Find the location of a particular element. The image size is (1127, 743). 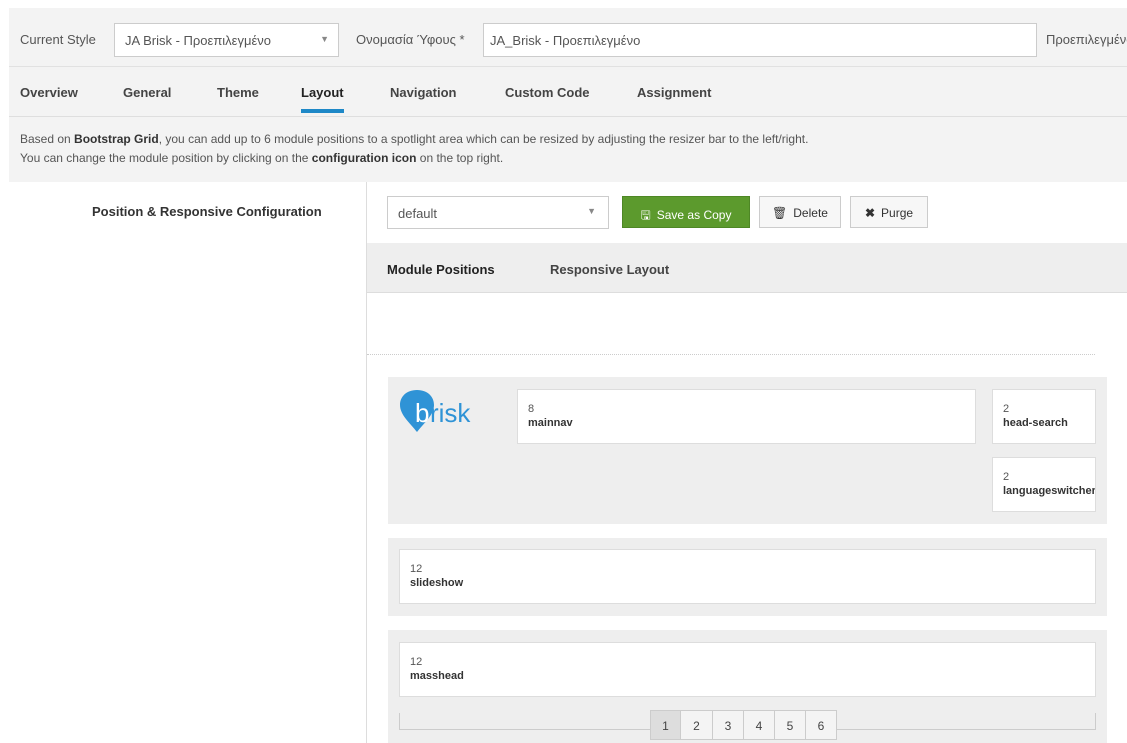

tab-overview: Overview is located at coordinates (49, 92).